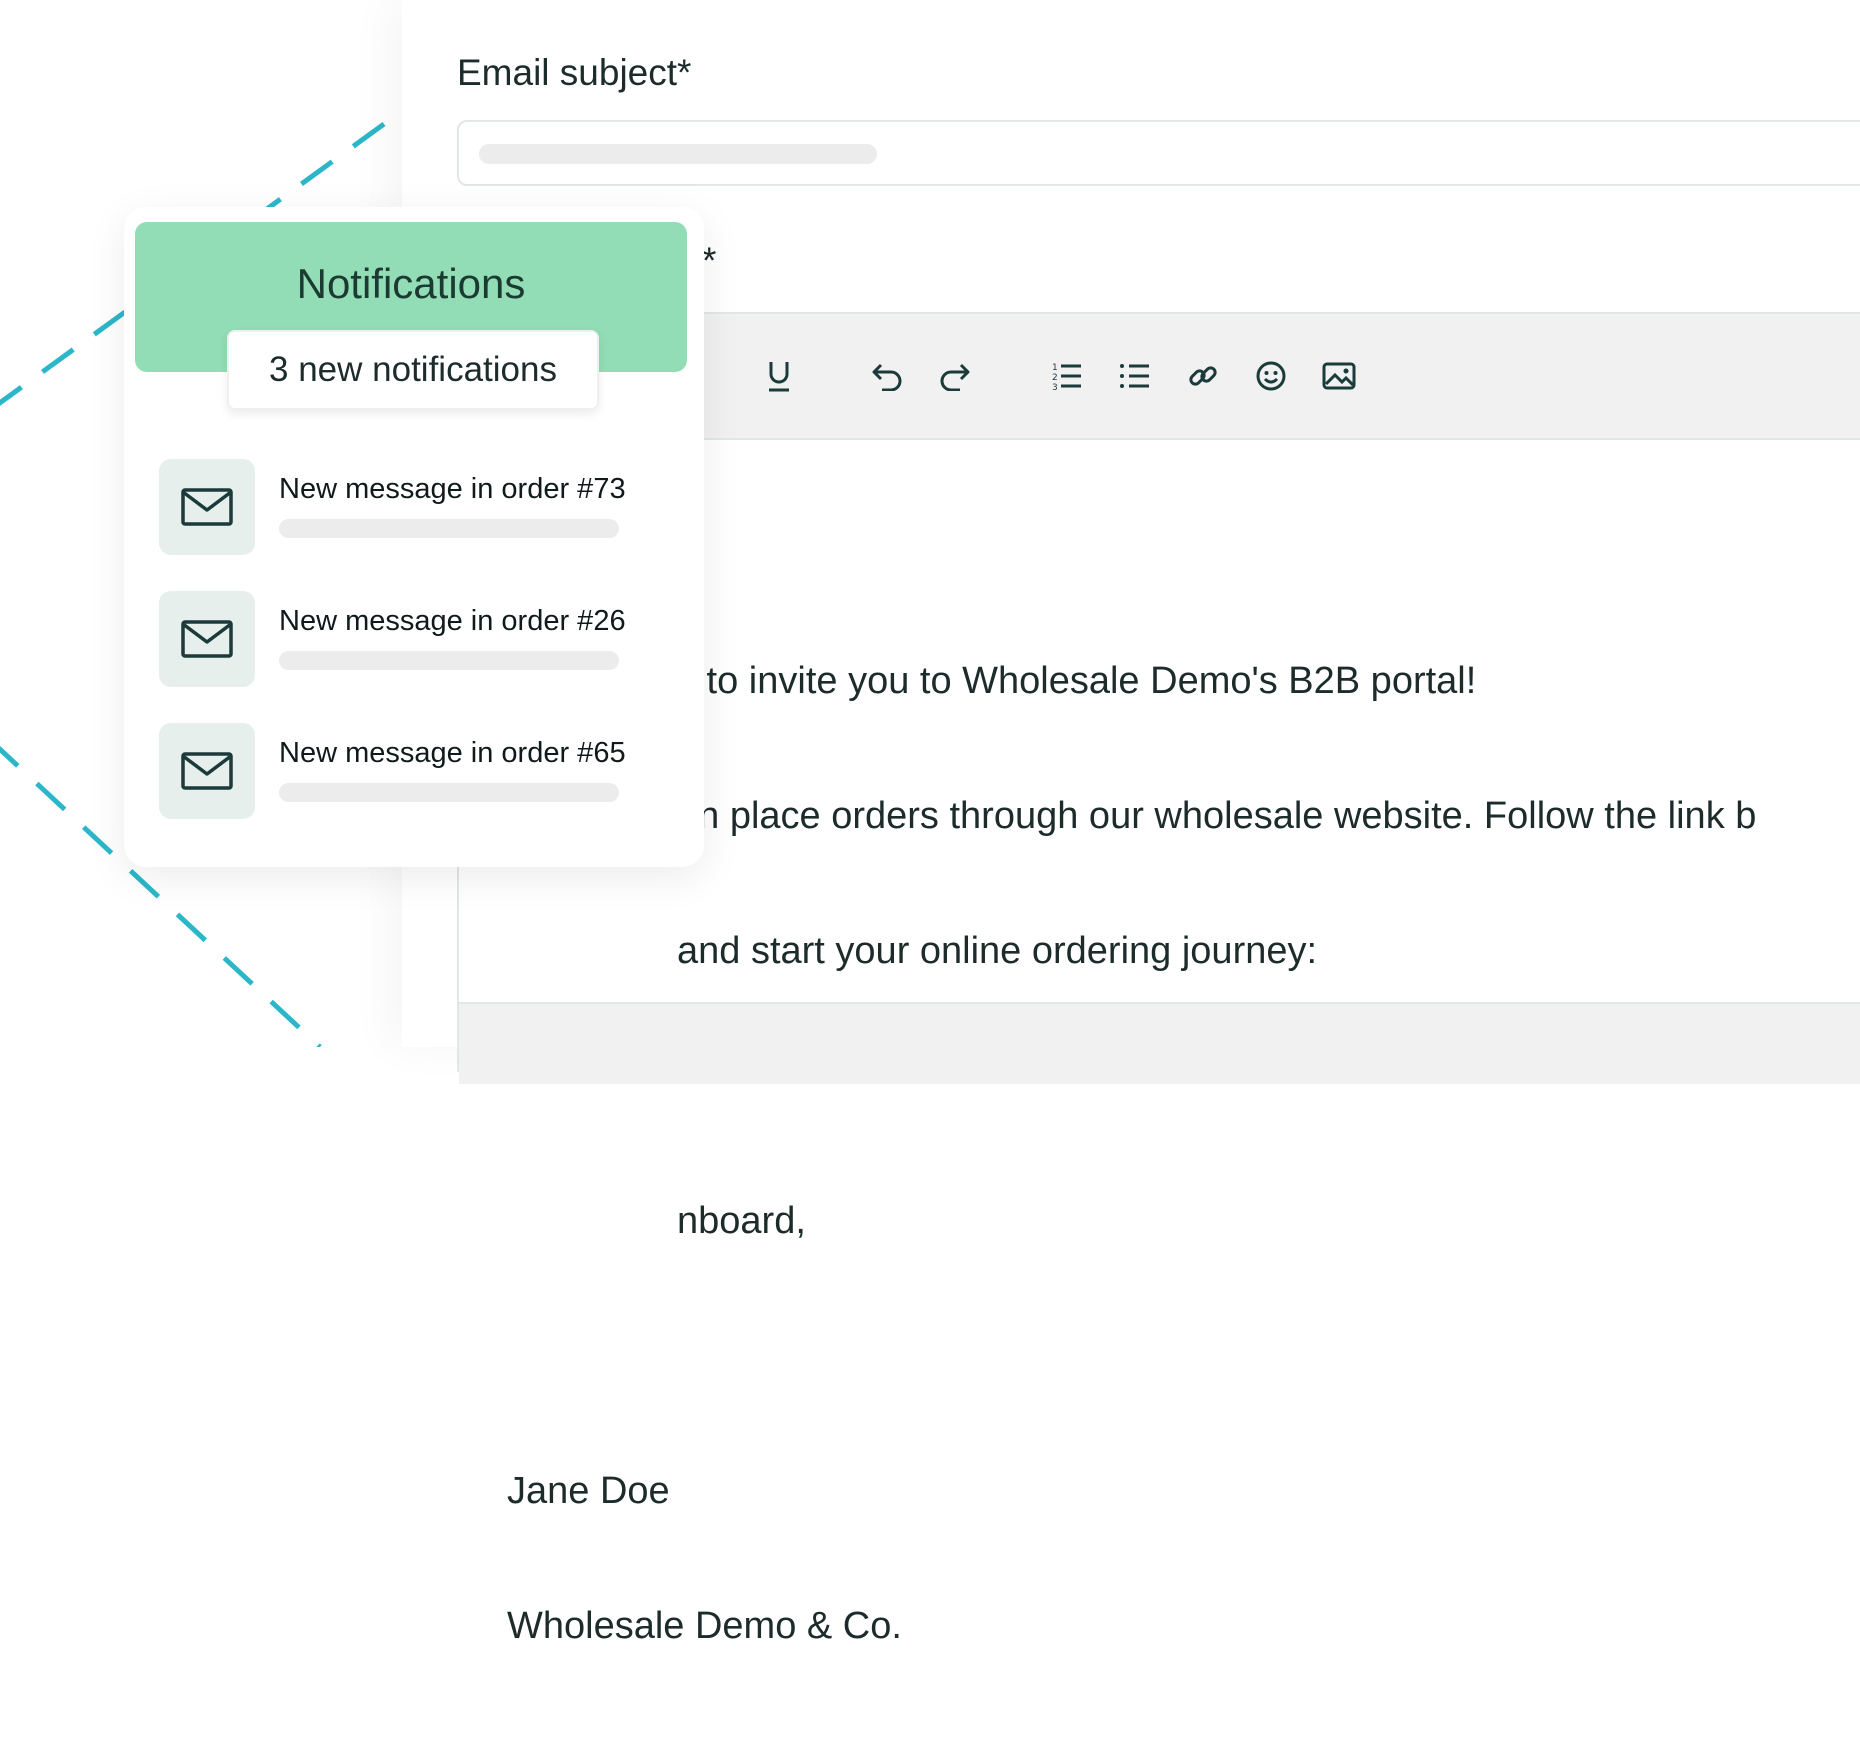  What do you see at coordinates (887, 376) in the screenshot?
I see `undo-icon` at bounding box center [887, 376].